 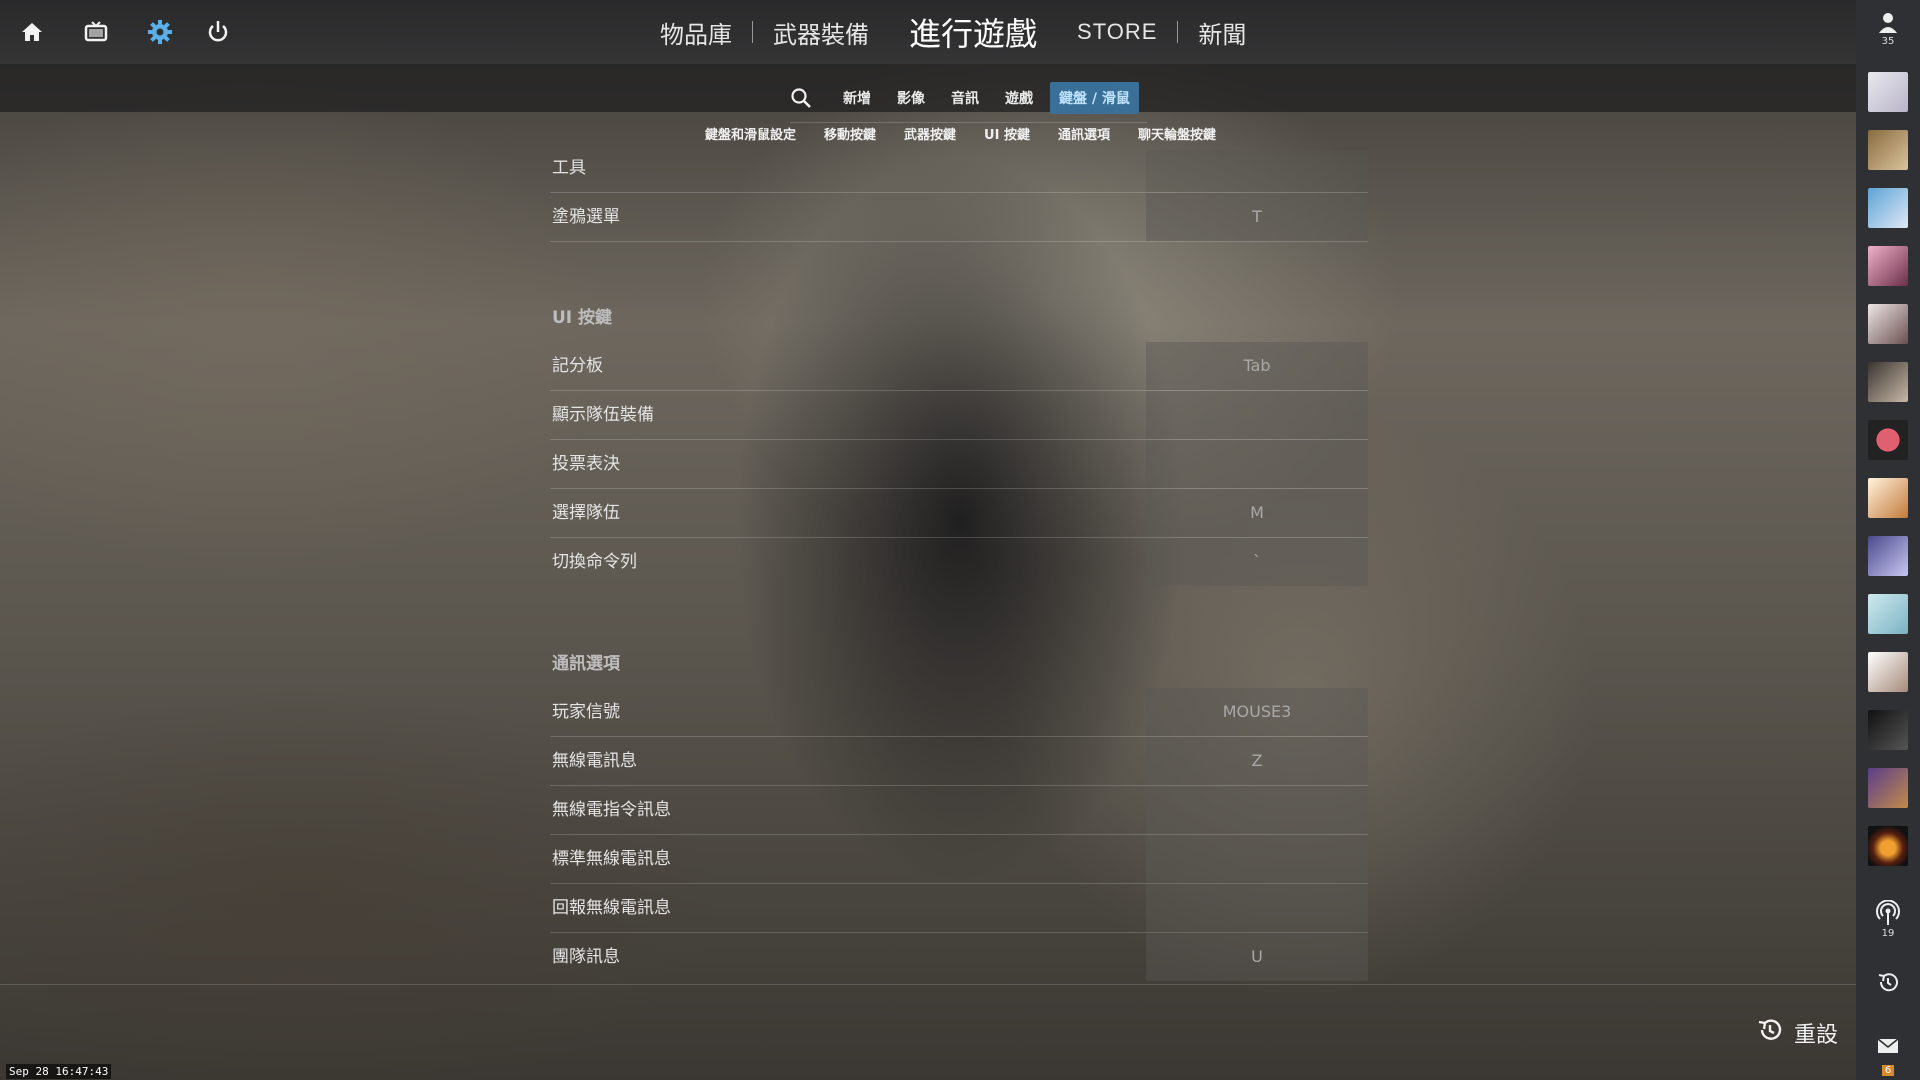 I want to click on keybind-button: Z, so click(x=1257, y=761).